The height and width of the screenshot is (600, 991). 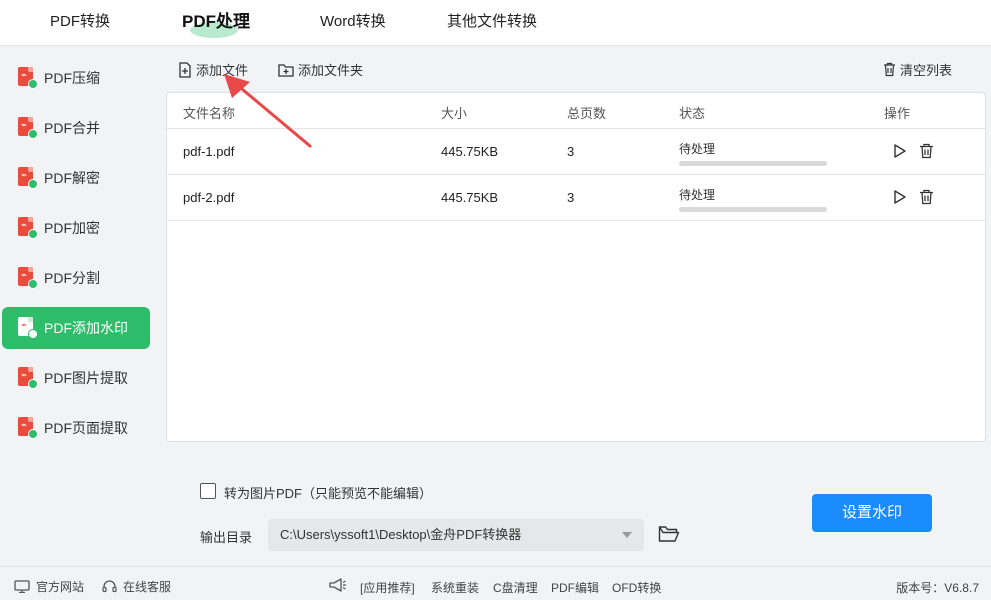 What do you see at coordinates (286, 70) in the screenshot?
I see `folder-plus-icon` at bounding box center [286, 70].